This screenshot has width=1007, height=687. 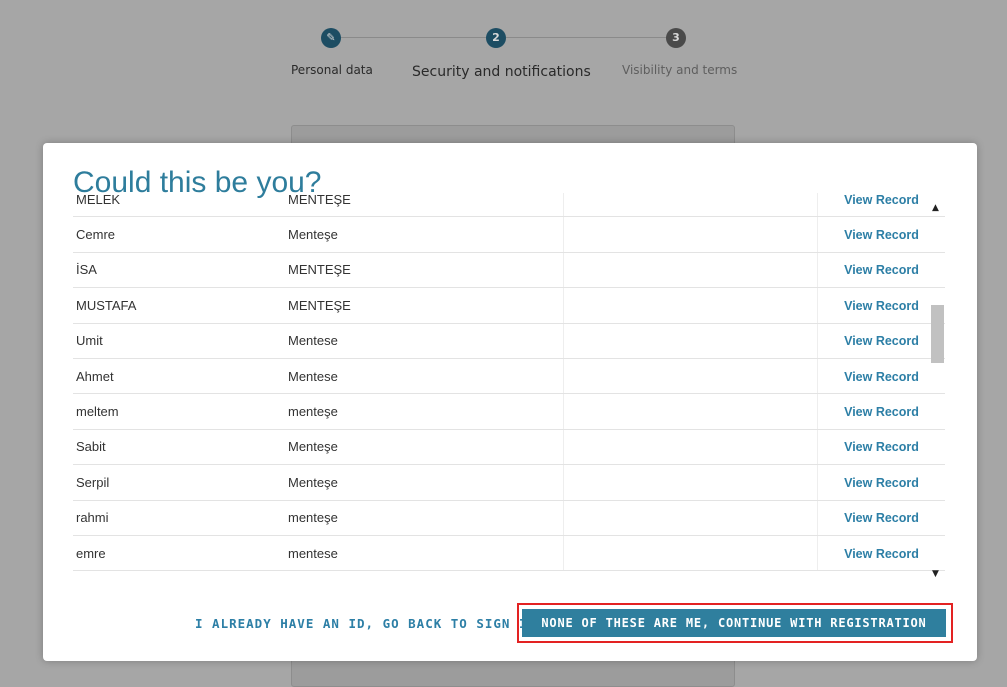 I want to click on first-name-cell: İSA, so click(x=180, y=270).